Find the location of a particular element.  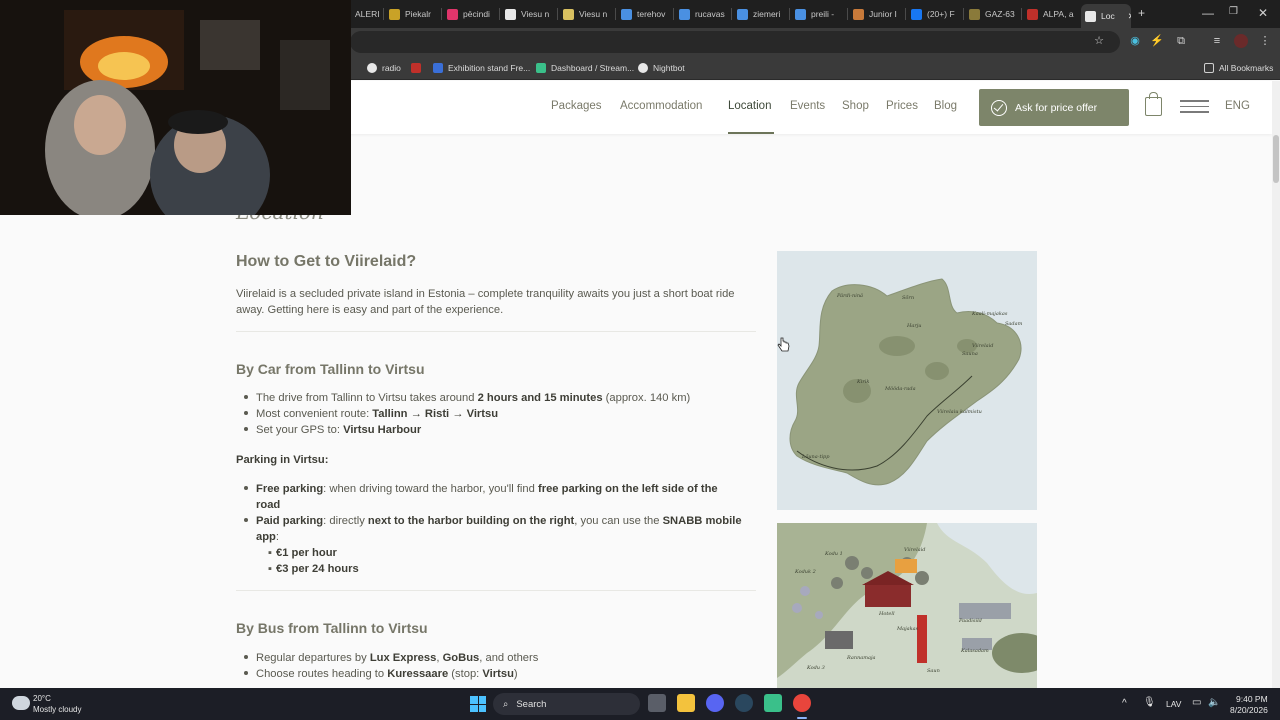

tab-label: ALPA, a is located at coordinates (1058, 14).